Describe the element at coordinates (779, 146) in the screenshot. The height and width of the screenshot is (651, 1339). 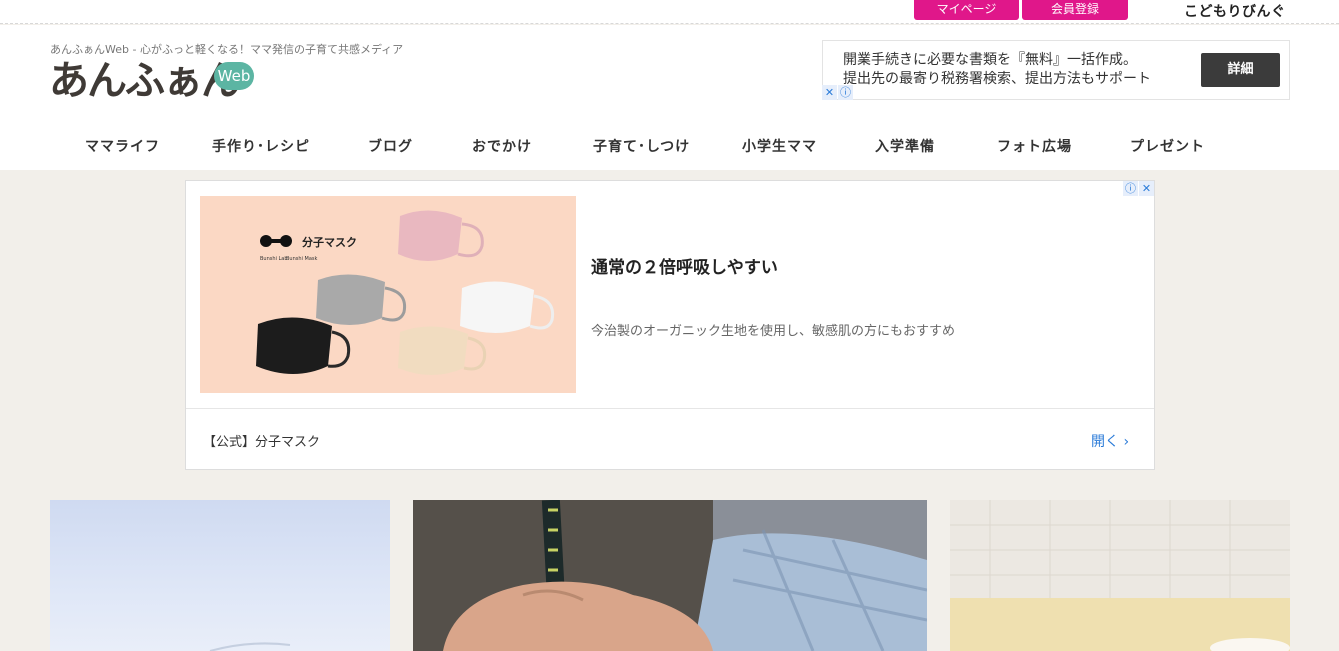
I see `nav-item-elementary-mama: 小学生ママ` at that location.